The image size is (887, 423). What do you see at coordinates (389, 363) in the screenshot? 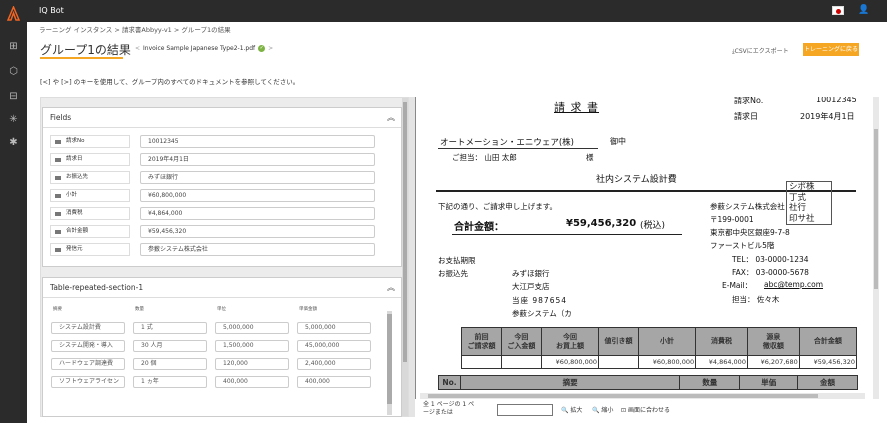
I see `table-scrollbar` at bounding box center [389, 363].